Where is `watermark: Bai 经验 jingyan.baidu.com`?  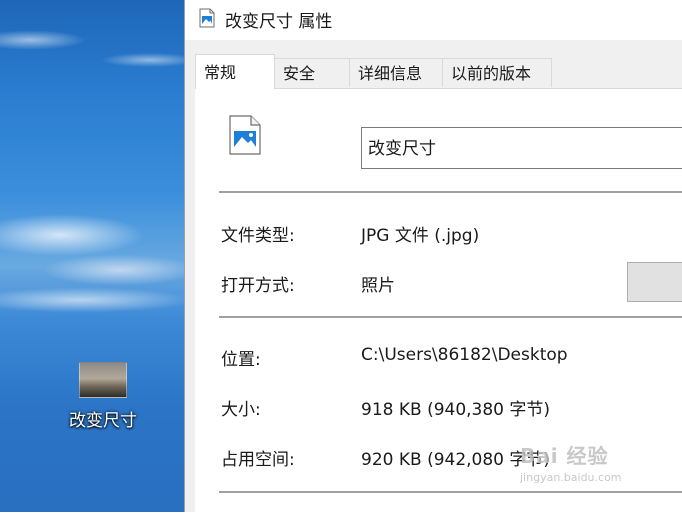 watermark: Bai 经验 jingyan.baidu.com is located at coordinates (595, 467).